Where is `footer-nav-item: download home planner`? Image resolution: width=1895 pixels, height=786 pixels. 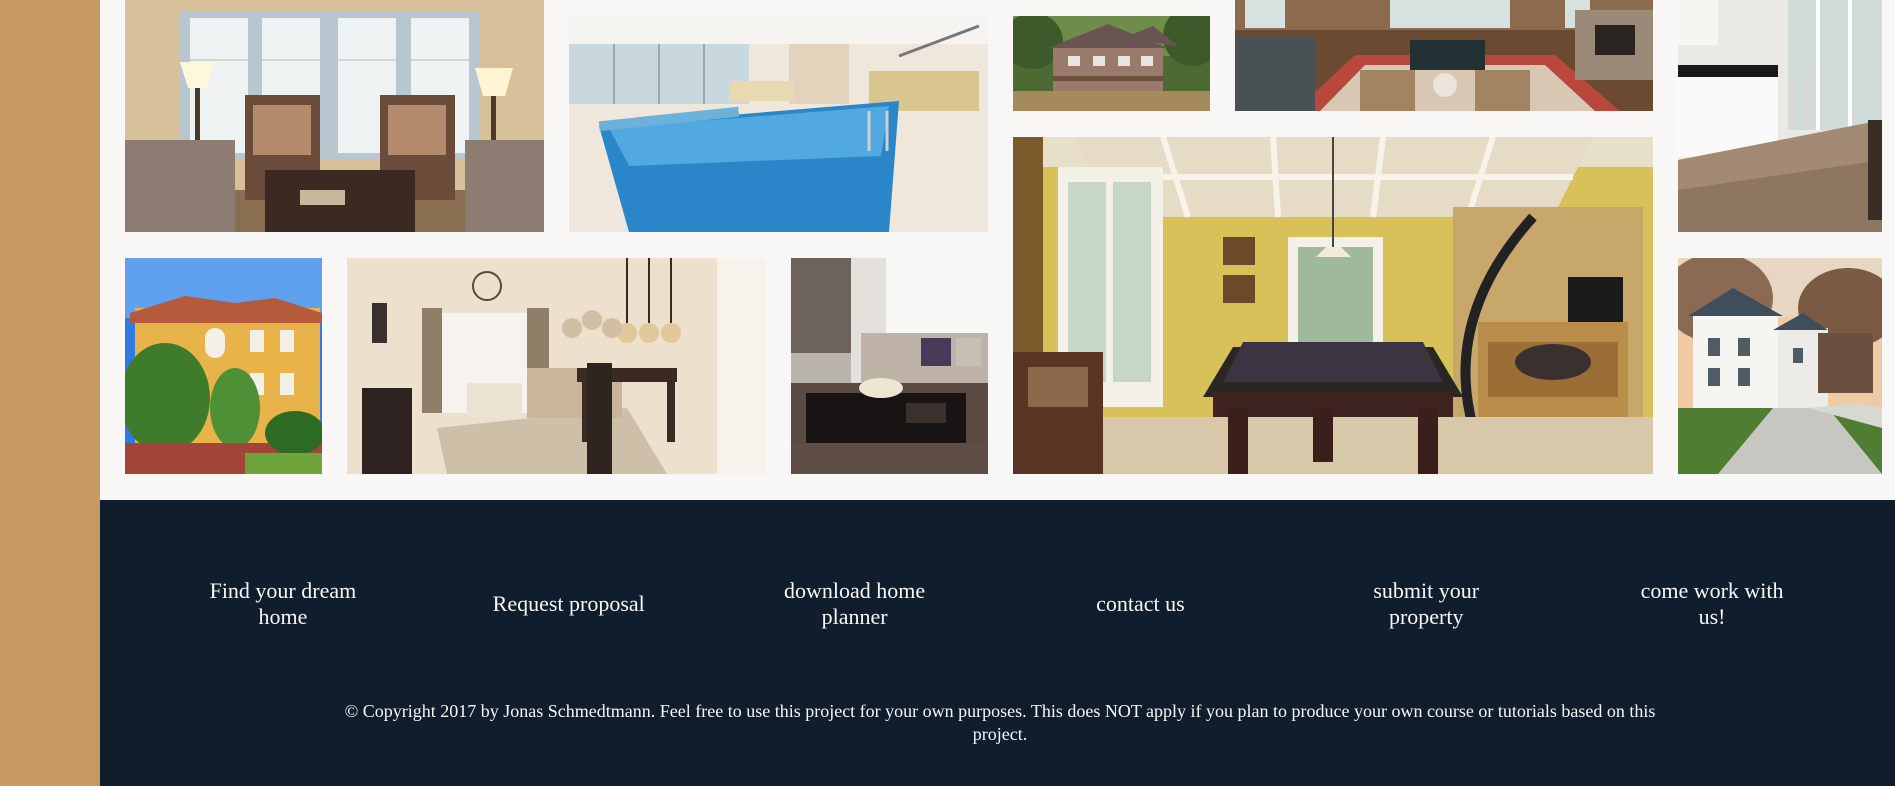 footer-nav-item: download home planner is located at coordinates (855, 604).